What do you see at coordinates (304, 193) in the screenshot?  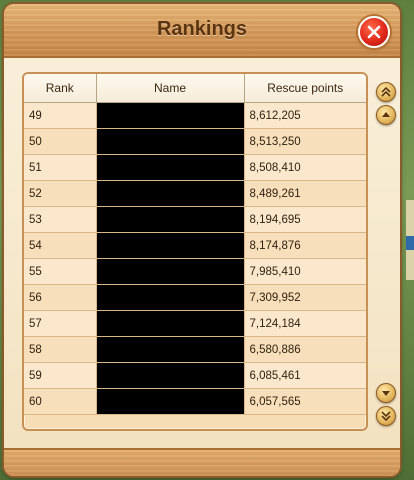 I see `points-cell: 8,489,261` at bounding box center [304, 193].